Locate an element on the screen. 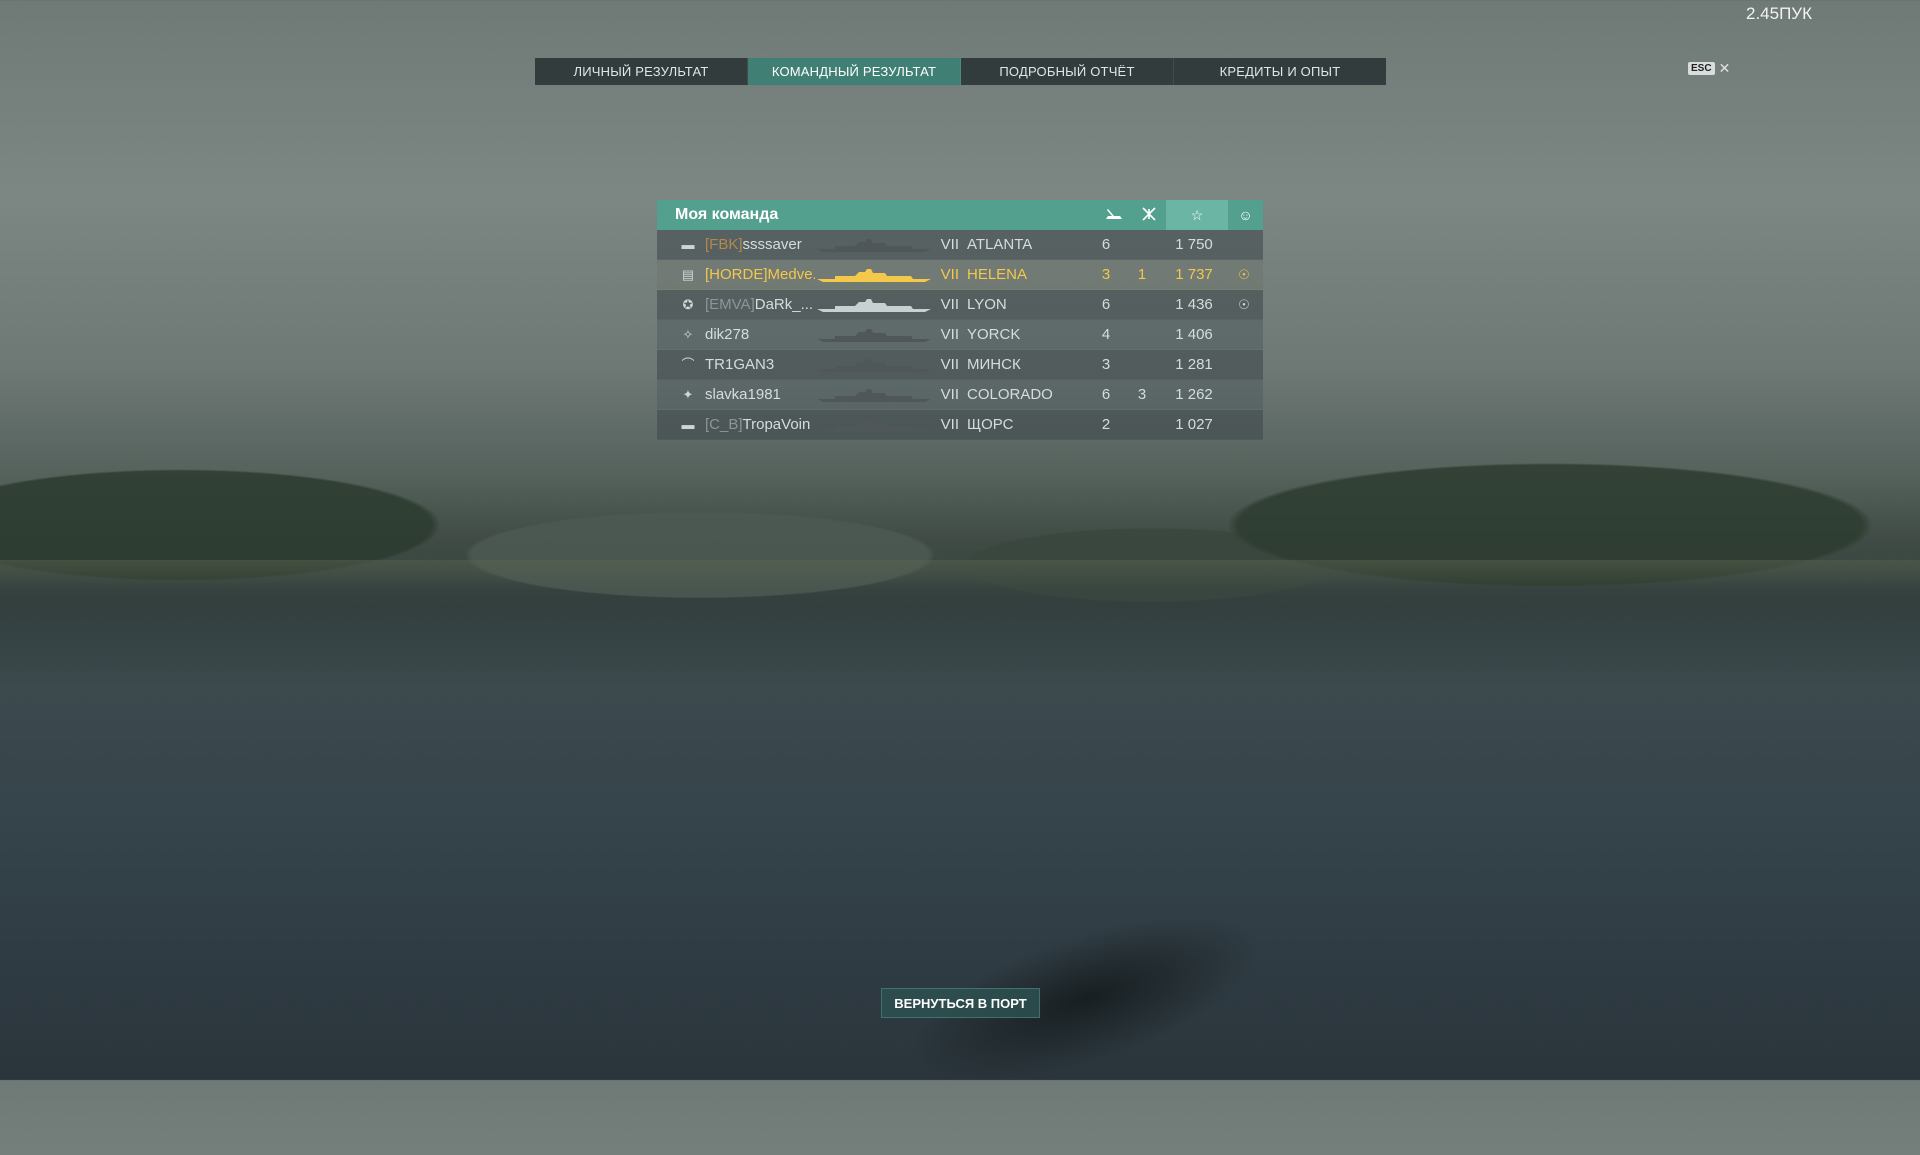 The image size is (1920, 1155). esc-close-button: ESC ✕ is located at coordinates (1709, 68).